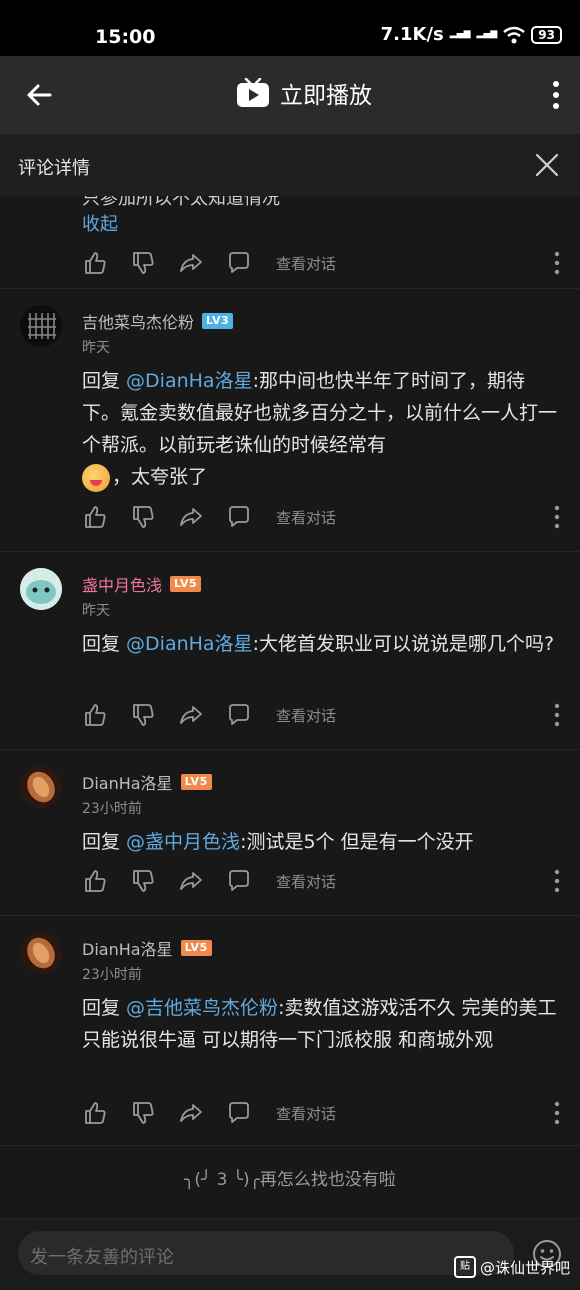 Image resolution: width=580 pixels, height=1290 pixels. What do you see at coordinates (202, 1008) in the screenshot?
I see `mention-link: @吉他菜鸟杰伦粉` at bounding box center [202, 1008].